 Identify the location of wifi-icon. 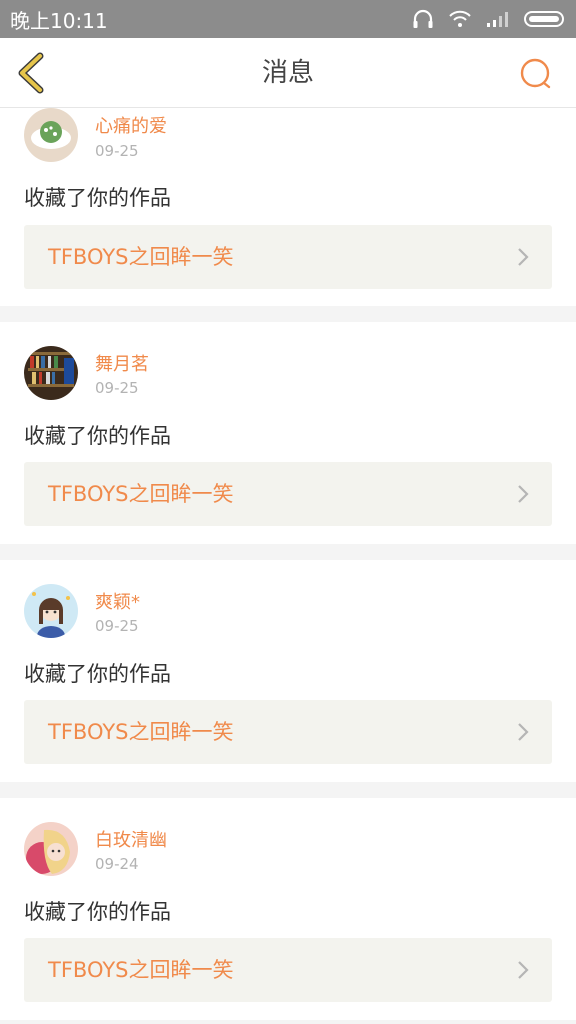
(460, 19).